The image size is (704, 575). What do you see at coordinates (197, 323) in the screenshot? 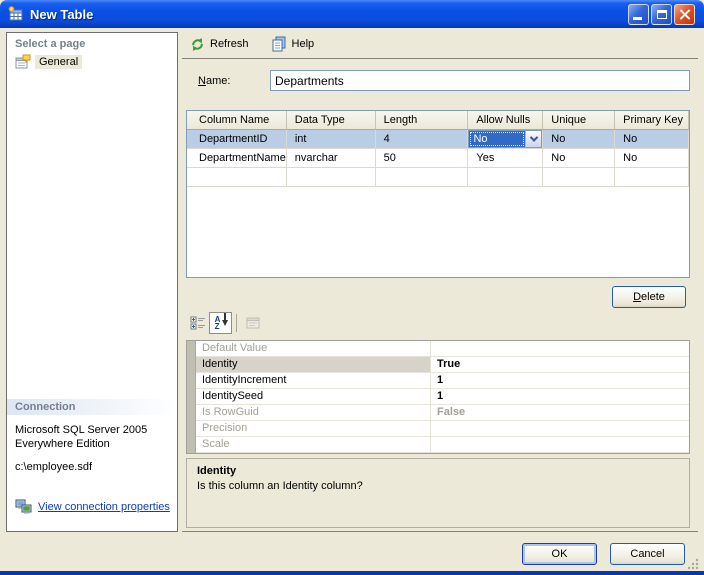
I see `categorized-icon` at bounding box center [197, 323].